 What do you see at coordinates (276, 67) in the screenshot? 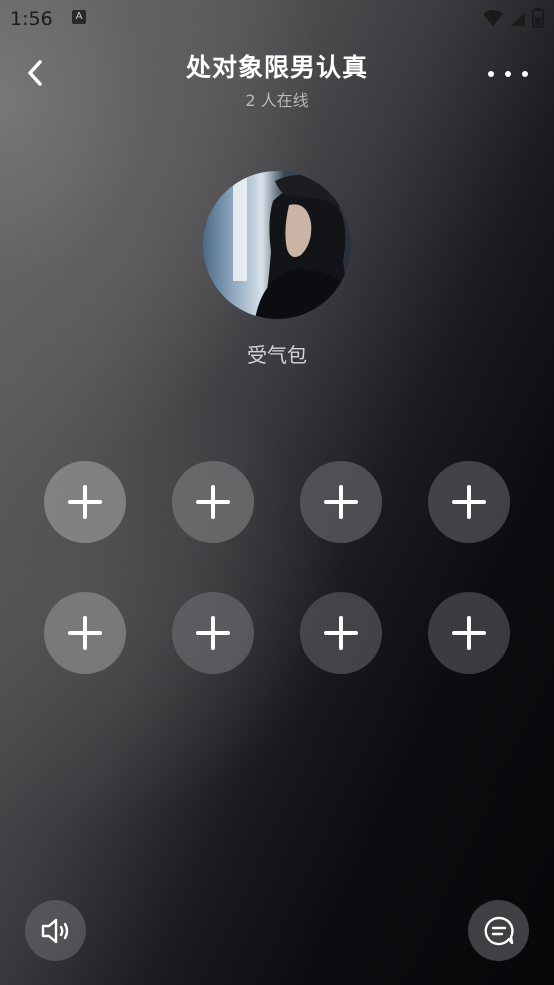
I see `room-title: 处对象限男认真` at bounding box center [276, 67].